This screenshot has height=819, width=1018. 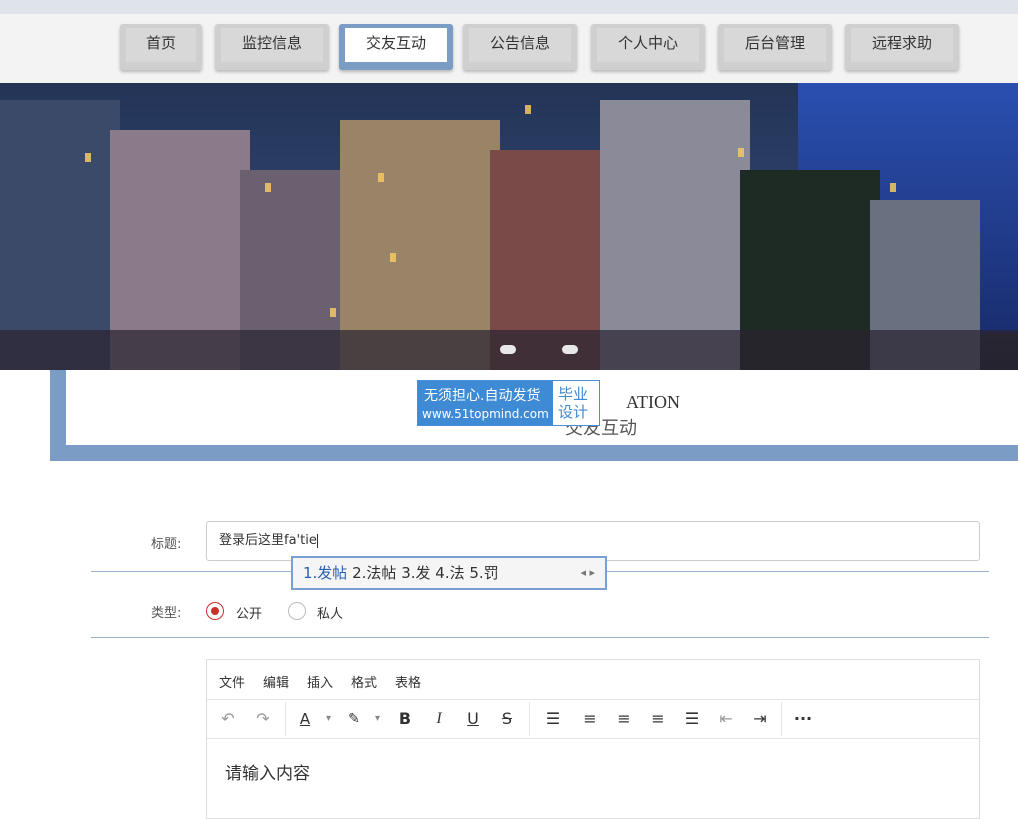 I want to click on align-left-icon: ≡, so click(x=590, y=719).